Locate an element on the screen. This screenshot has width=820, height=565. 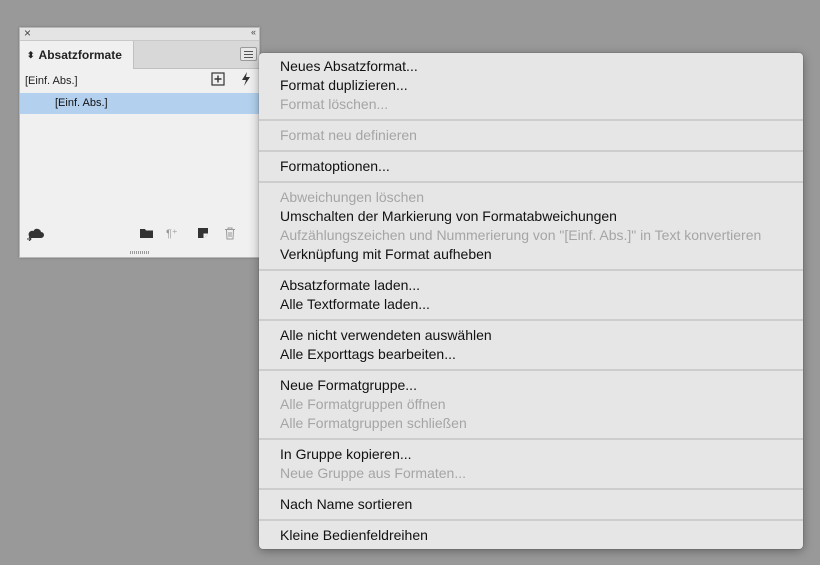
new-style-icon is located at coordinates (218, 80).